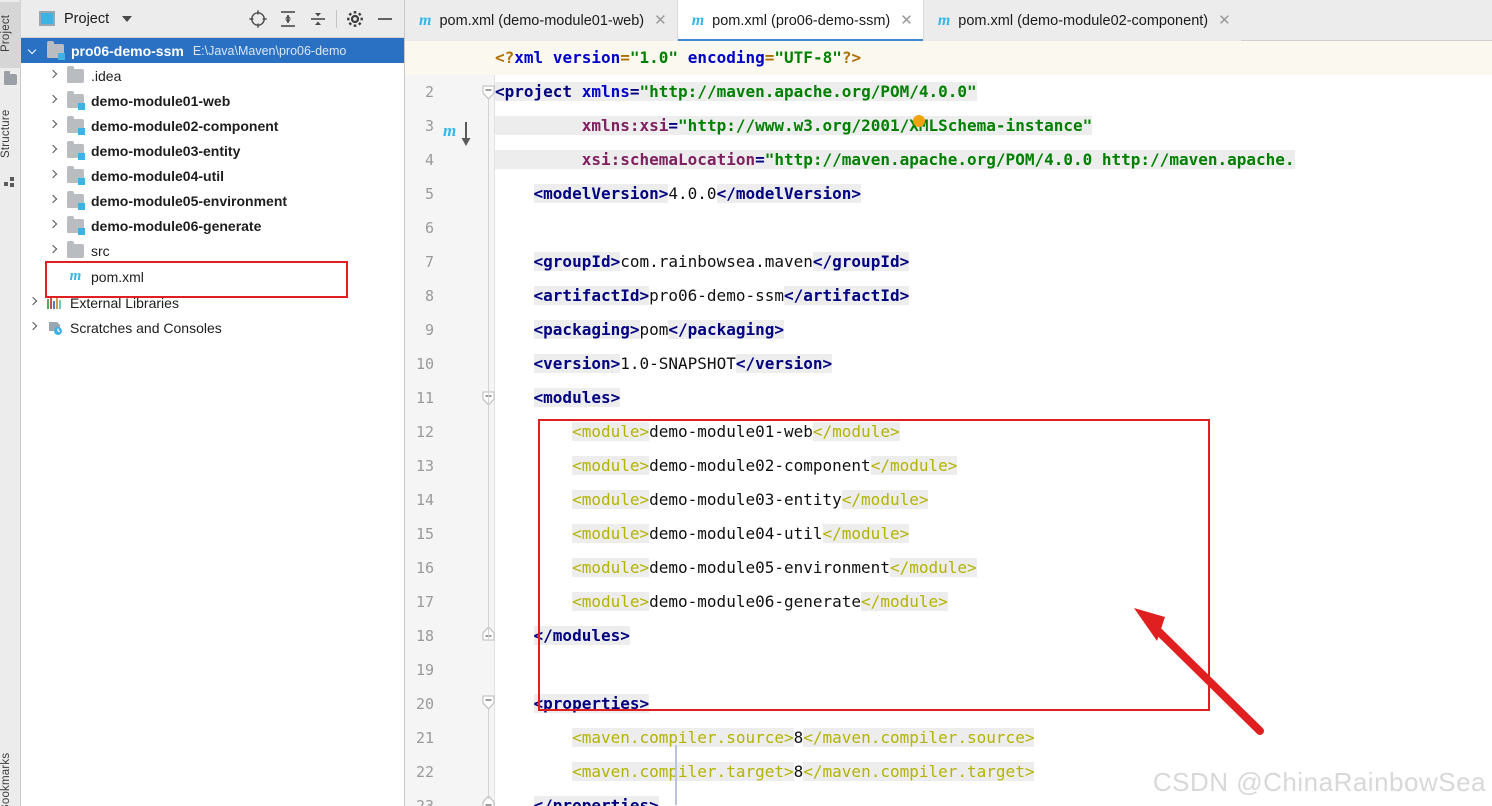 This screenshot has height=806, width=1492. Describe the element at coordinates (288, 19) in the screenshot. I see `expand-all-icon` at that location.